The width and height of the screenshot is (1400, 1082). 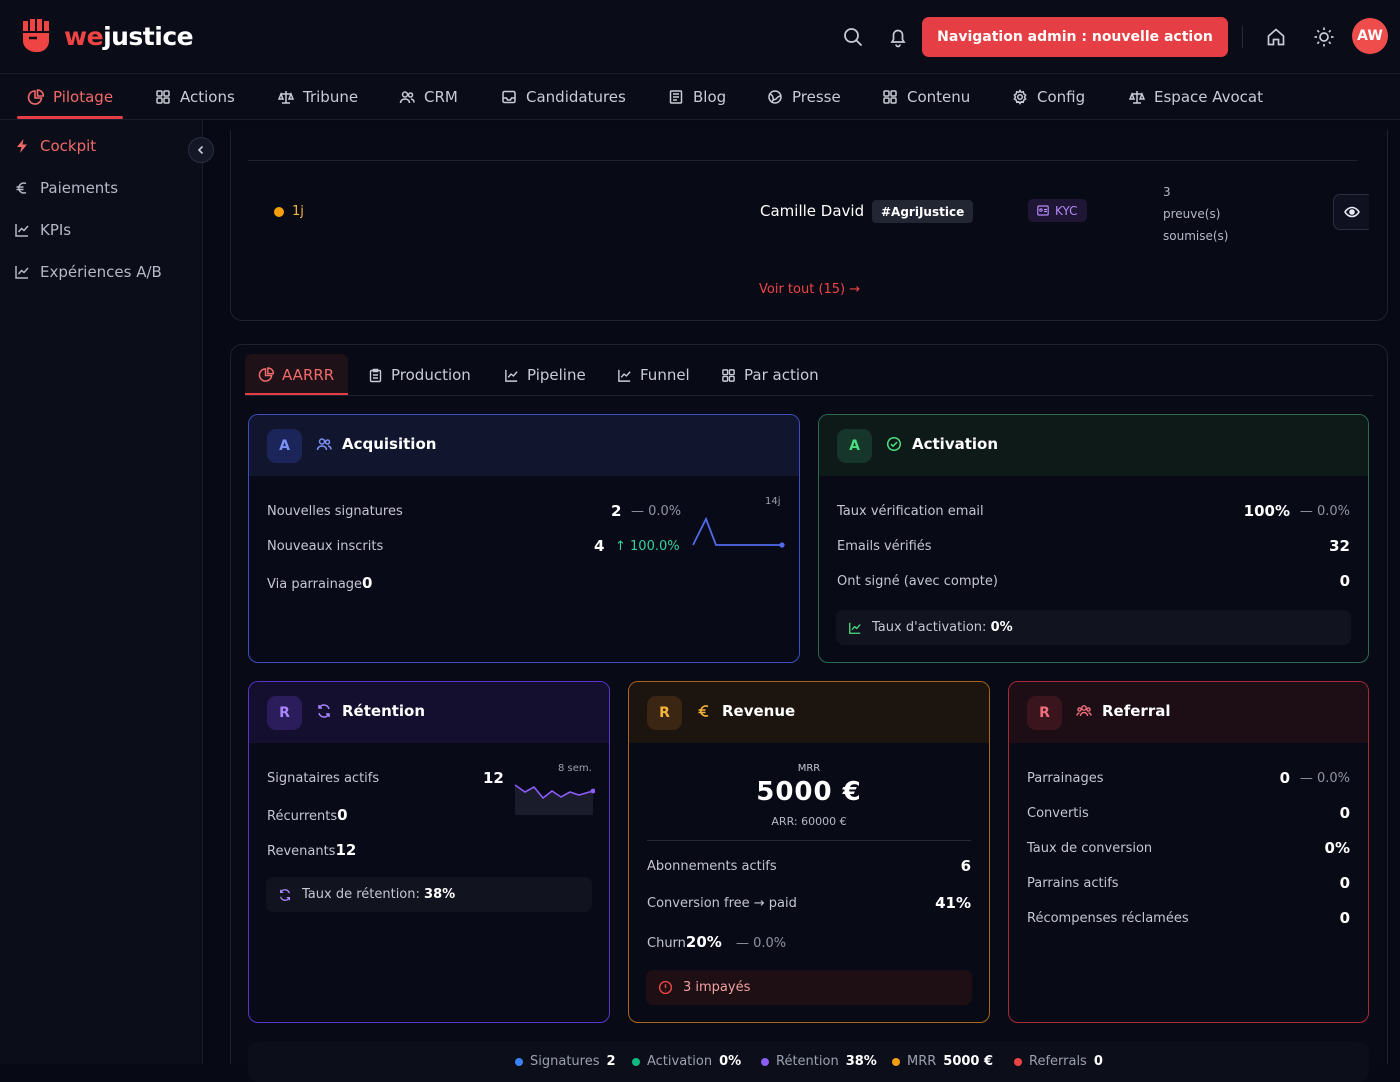 What do you see at coordinates (1084, 711) in the screenshot?
I see `users-group-icon` at bounding box center [1084, 711].